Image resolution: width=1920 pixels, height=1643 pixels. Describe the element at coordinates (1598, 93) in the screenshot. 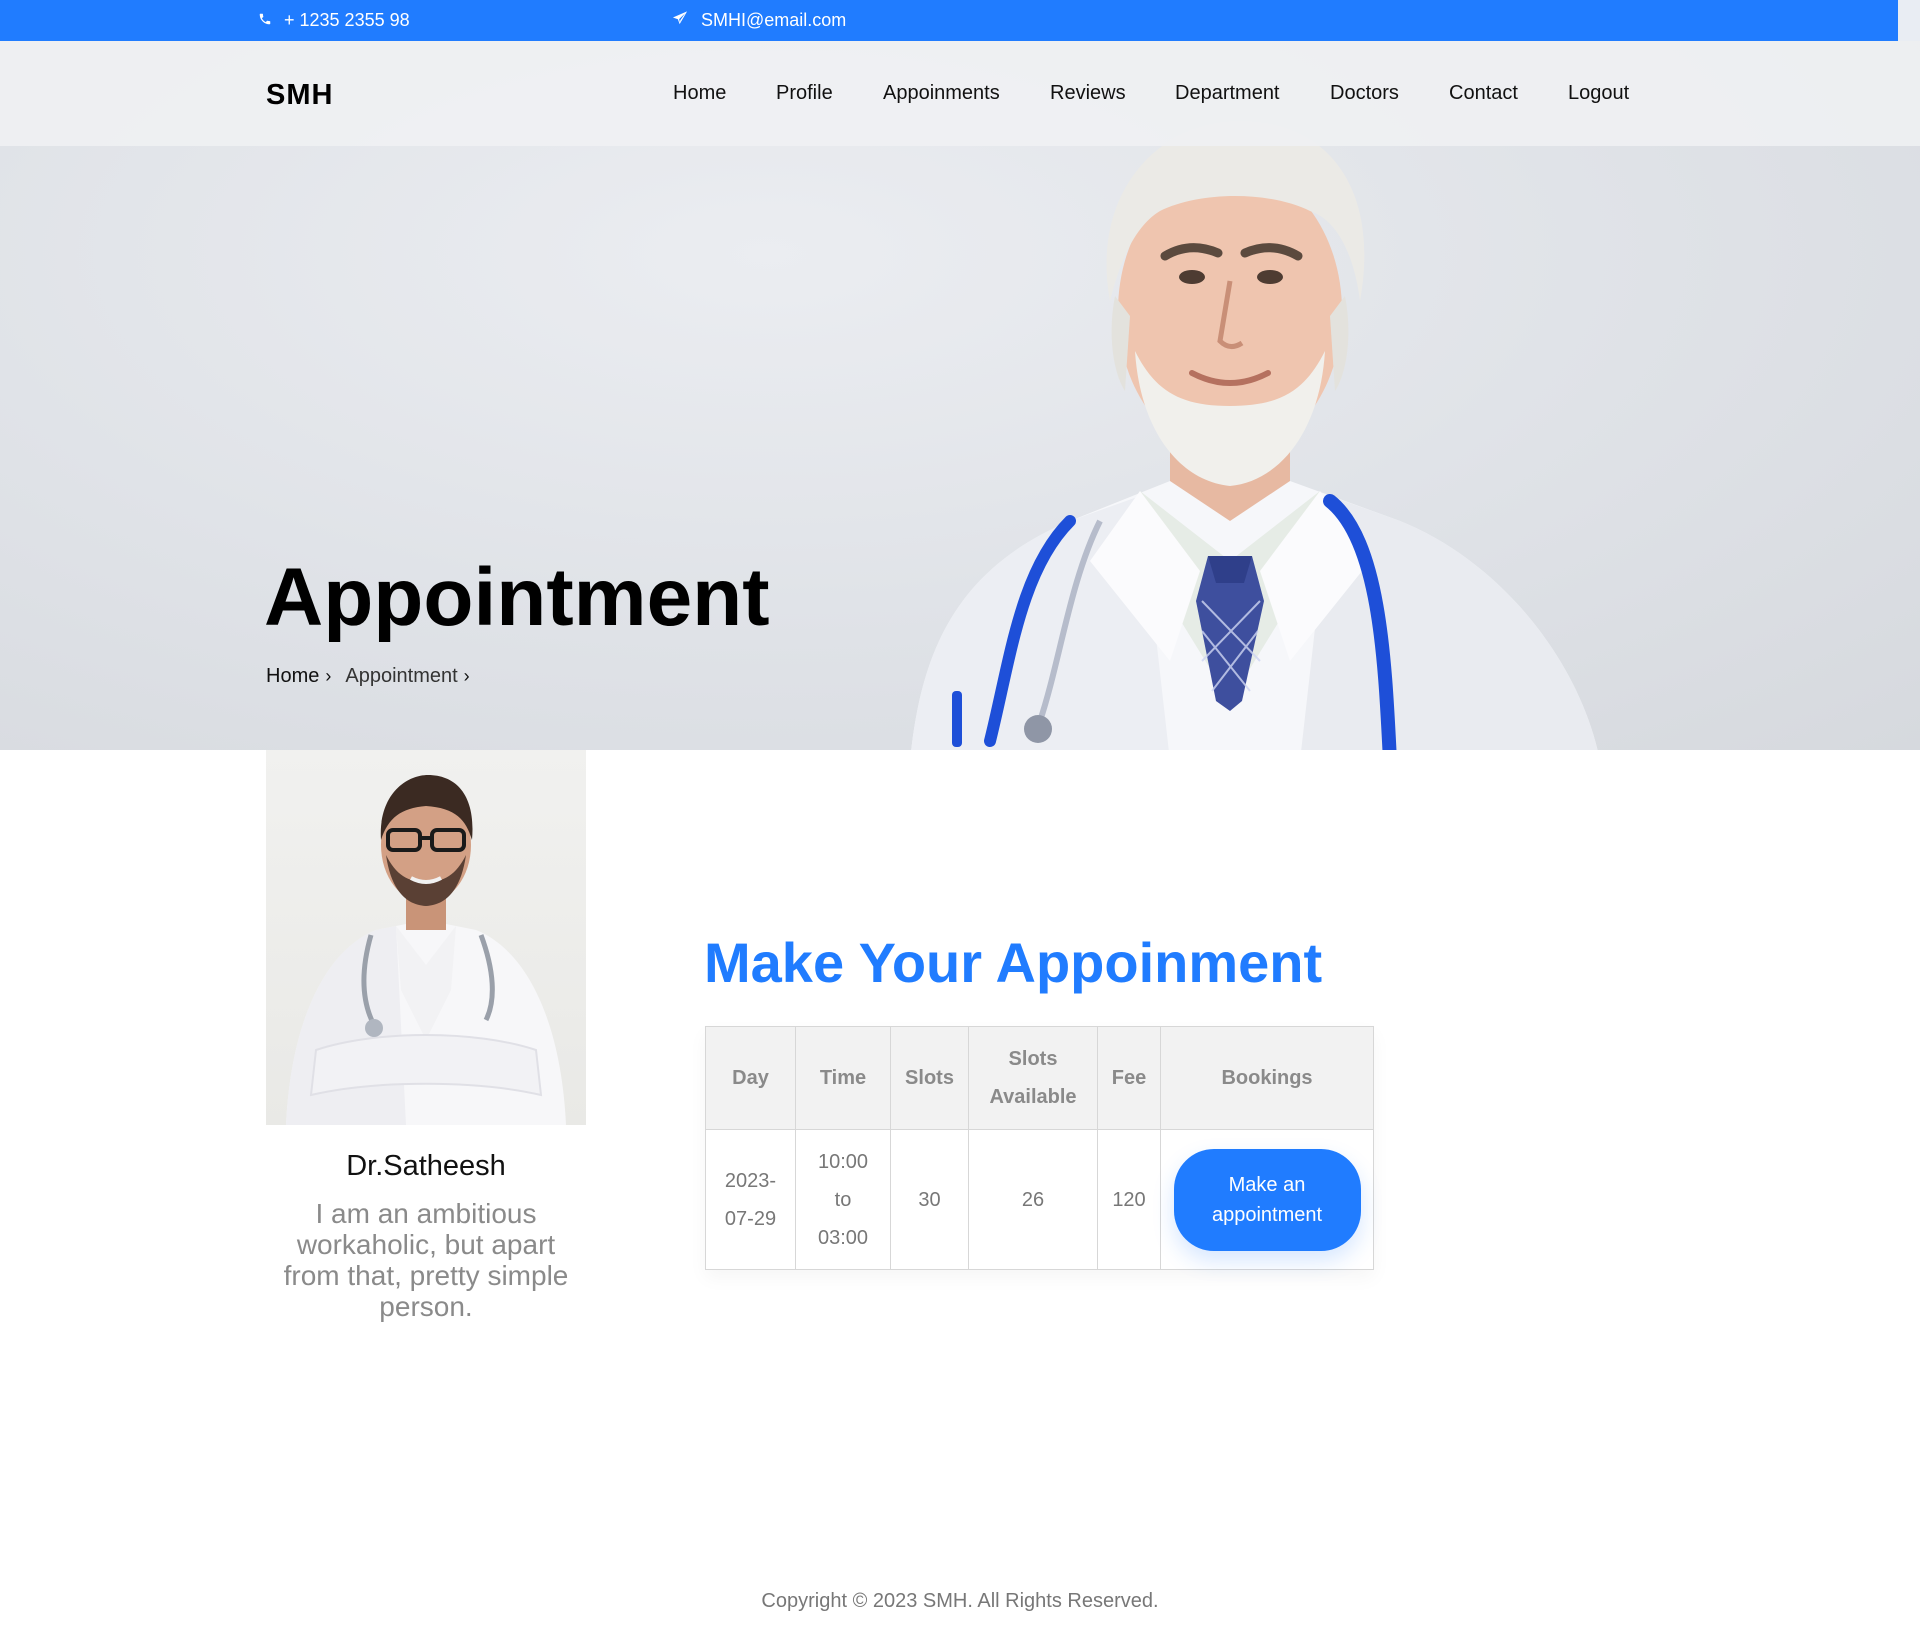

I see `nav-logout: Logout` at that location.